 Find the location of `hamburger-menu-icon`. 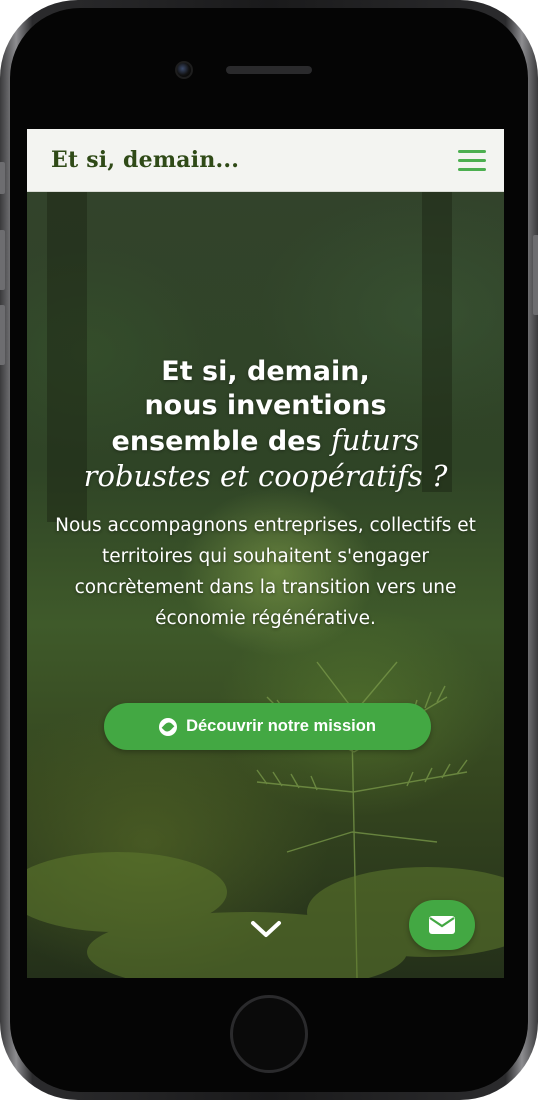

hamburger-menu-icon is located at coordinates (472, 160).